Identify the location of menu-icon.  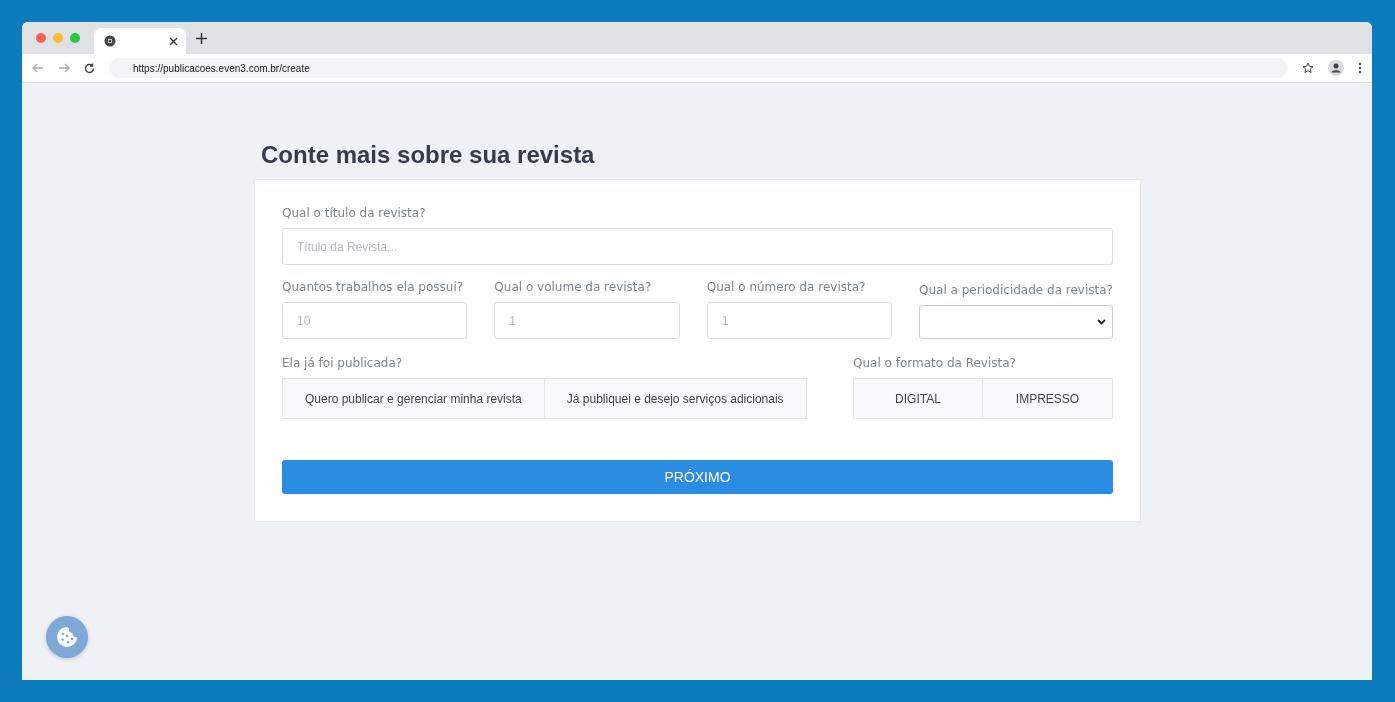
(1360, 68).